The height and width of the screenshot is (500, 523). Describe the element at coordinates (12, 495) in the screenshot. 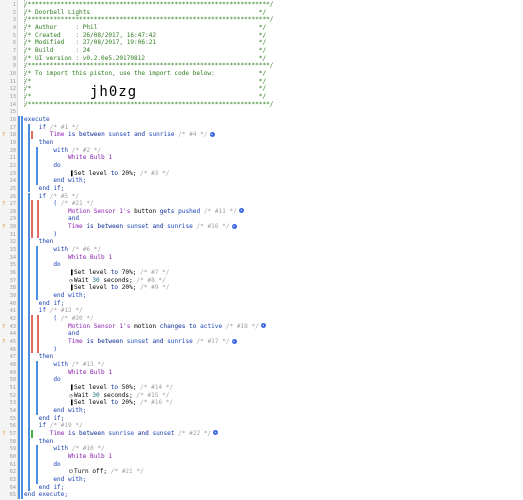

I see `line-number: 65` at that location.